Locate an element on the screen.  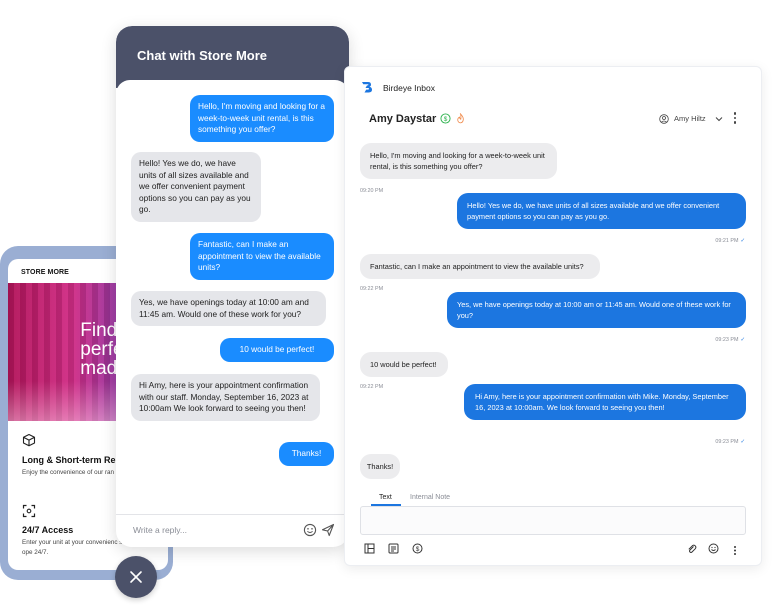
dollar-badge-icon: $ is located at coordinates (445, 118).